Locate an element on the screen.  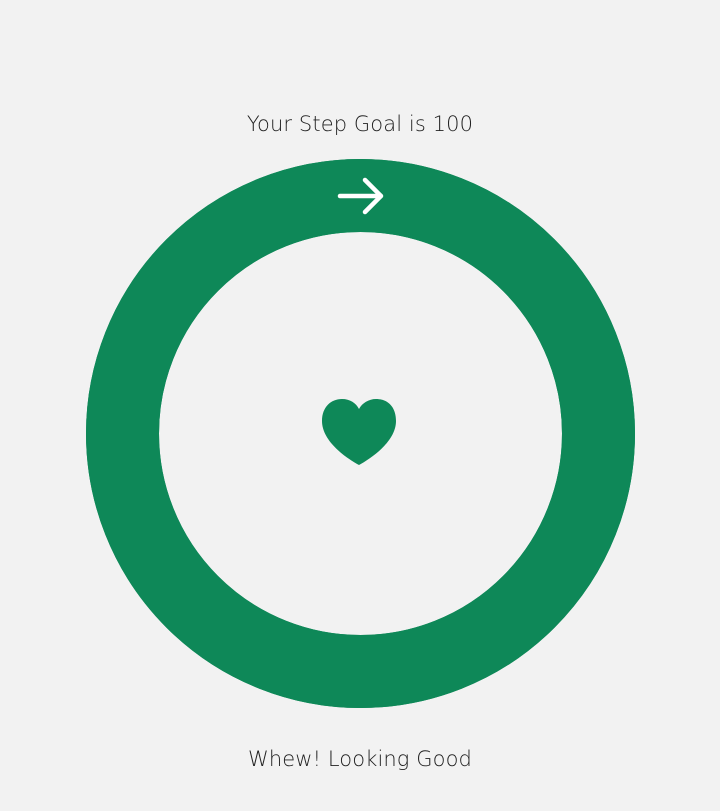
heart-icon is located at coordinates (359, 432).